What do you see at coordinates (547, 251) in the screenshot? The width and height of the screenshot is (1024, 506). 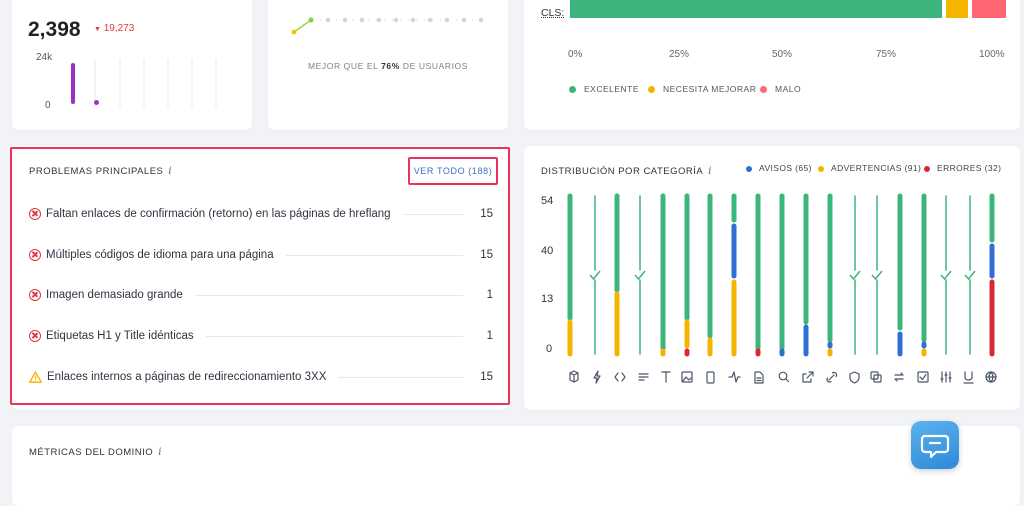 I see `dist-y-label-40: 40` at bounding box center [547, 251].